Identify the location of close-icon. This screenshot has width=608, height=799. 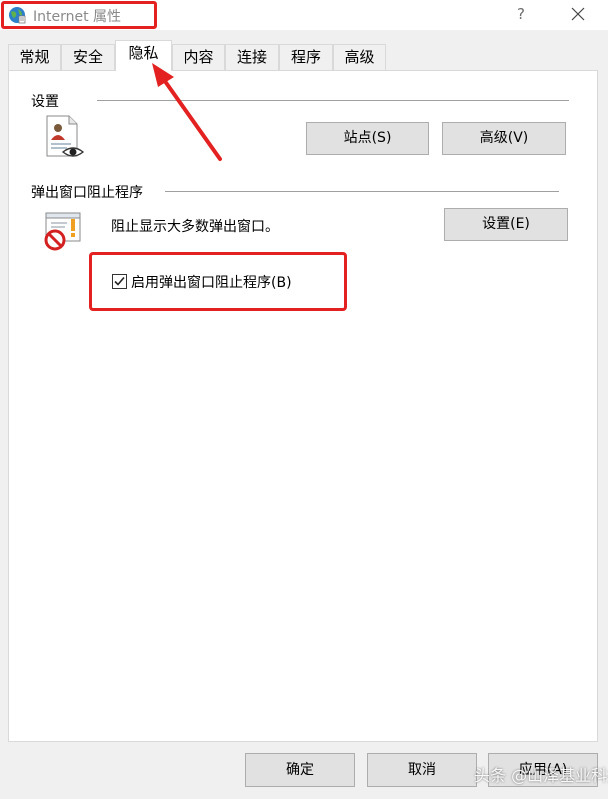
(578, 14).